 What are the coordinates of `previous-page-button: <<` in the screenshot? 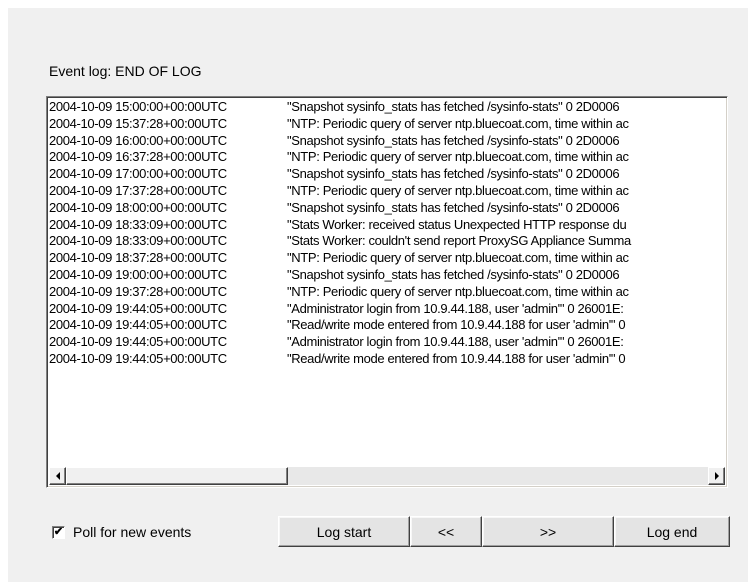 It's located at (446, 531).